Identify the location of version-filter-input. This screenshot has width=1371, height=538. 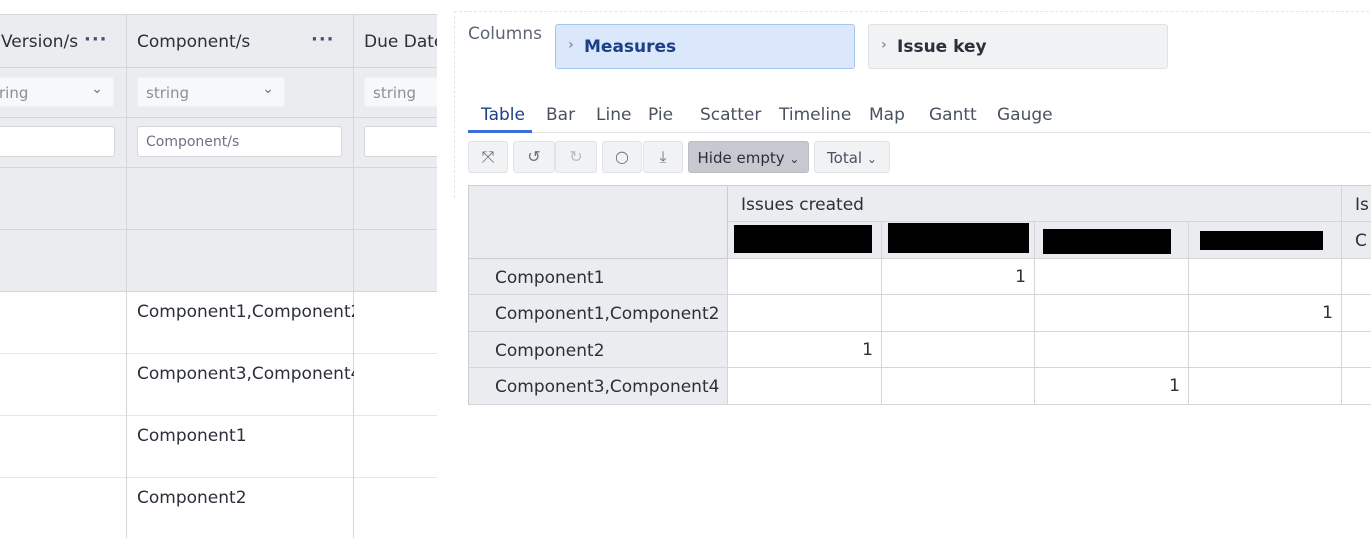
(57, 141).